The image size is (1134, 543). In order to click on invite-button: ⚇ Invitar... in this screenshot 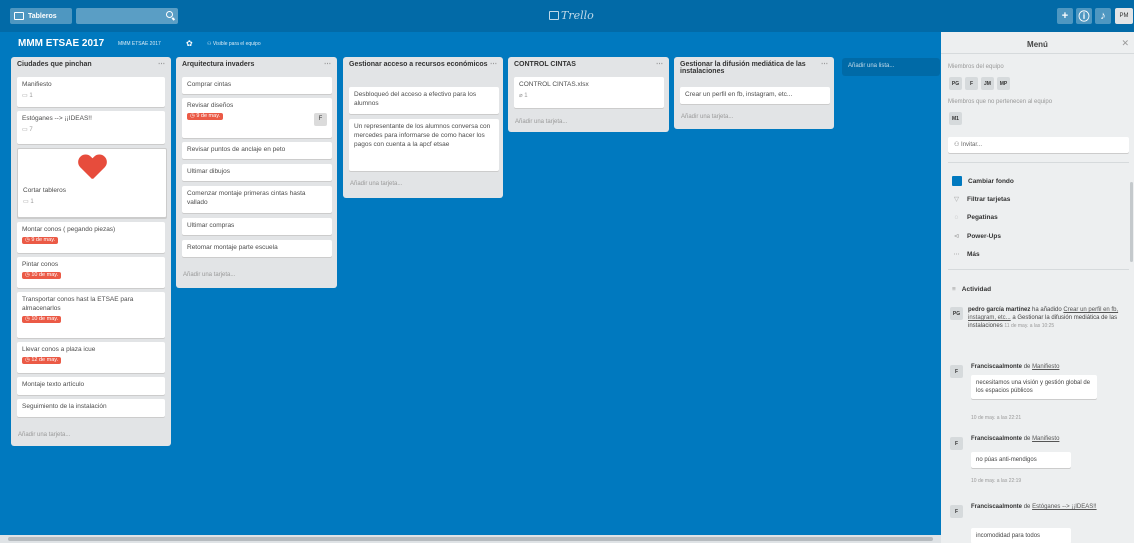, I will do `click(1038, 145)`.